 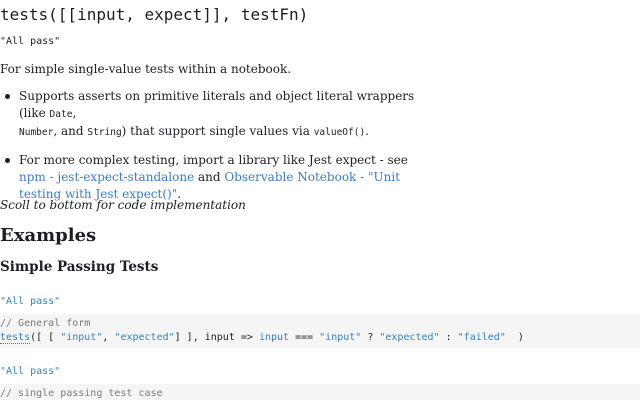 I want to click on npm-jest-link: npm - jest-expect-standalone, so click(x=106, y=177).